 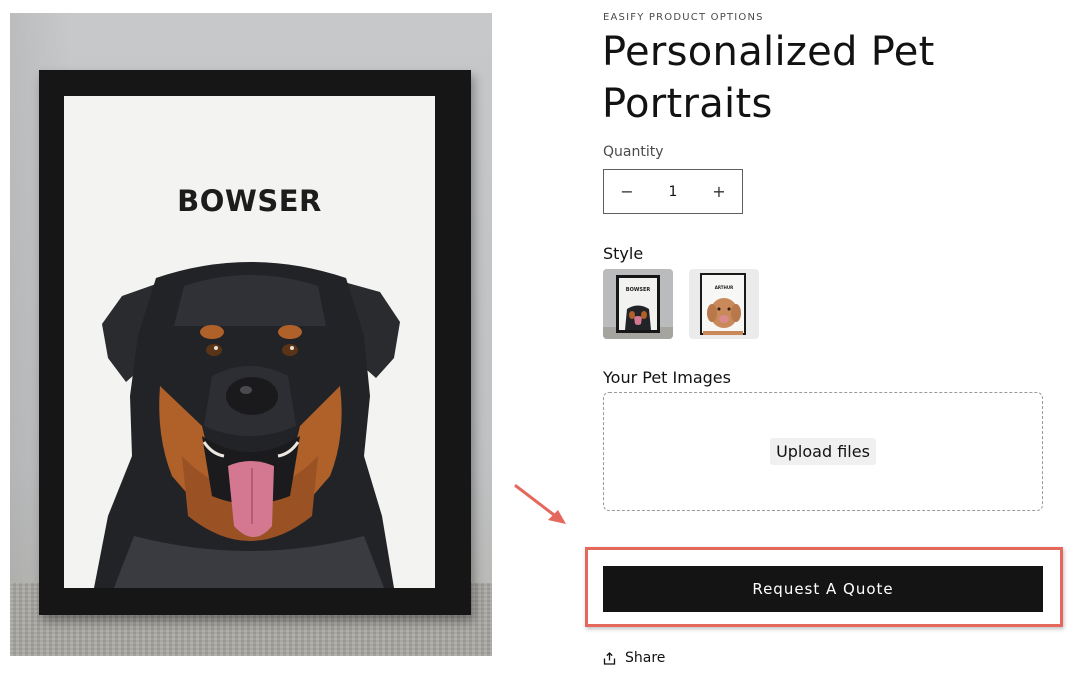 I want to click on style-label: Style, so click(x=623, y=253).